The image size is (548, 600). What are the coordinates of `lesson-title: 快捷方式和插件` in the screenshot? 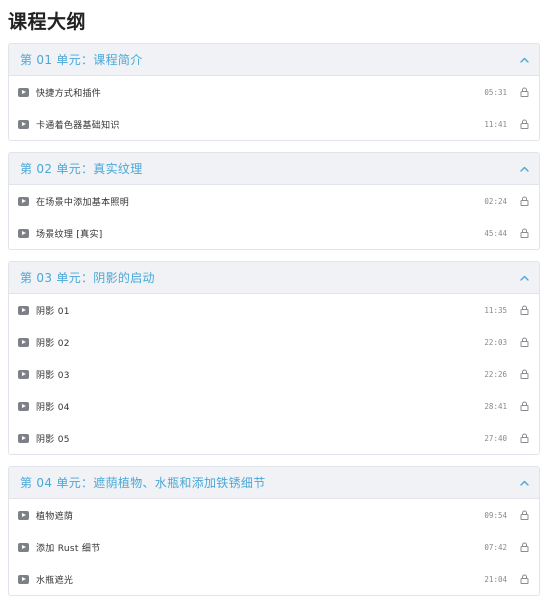 It's located at (69, 93).